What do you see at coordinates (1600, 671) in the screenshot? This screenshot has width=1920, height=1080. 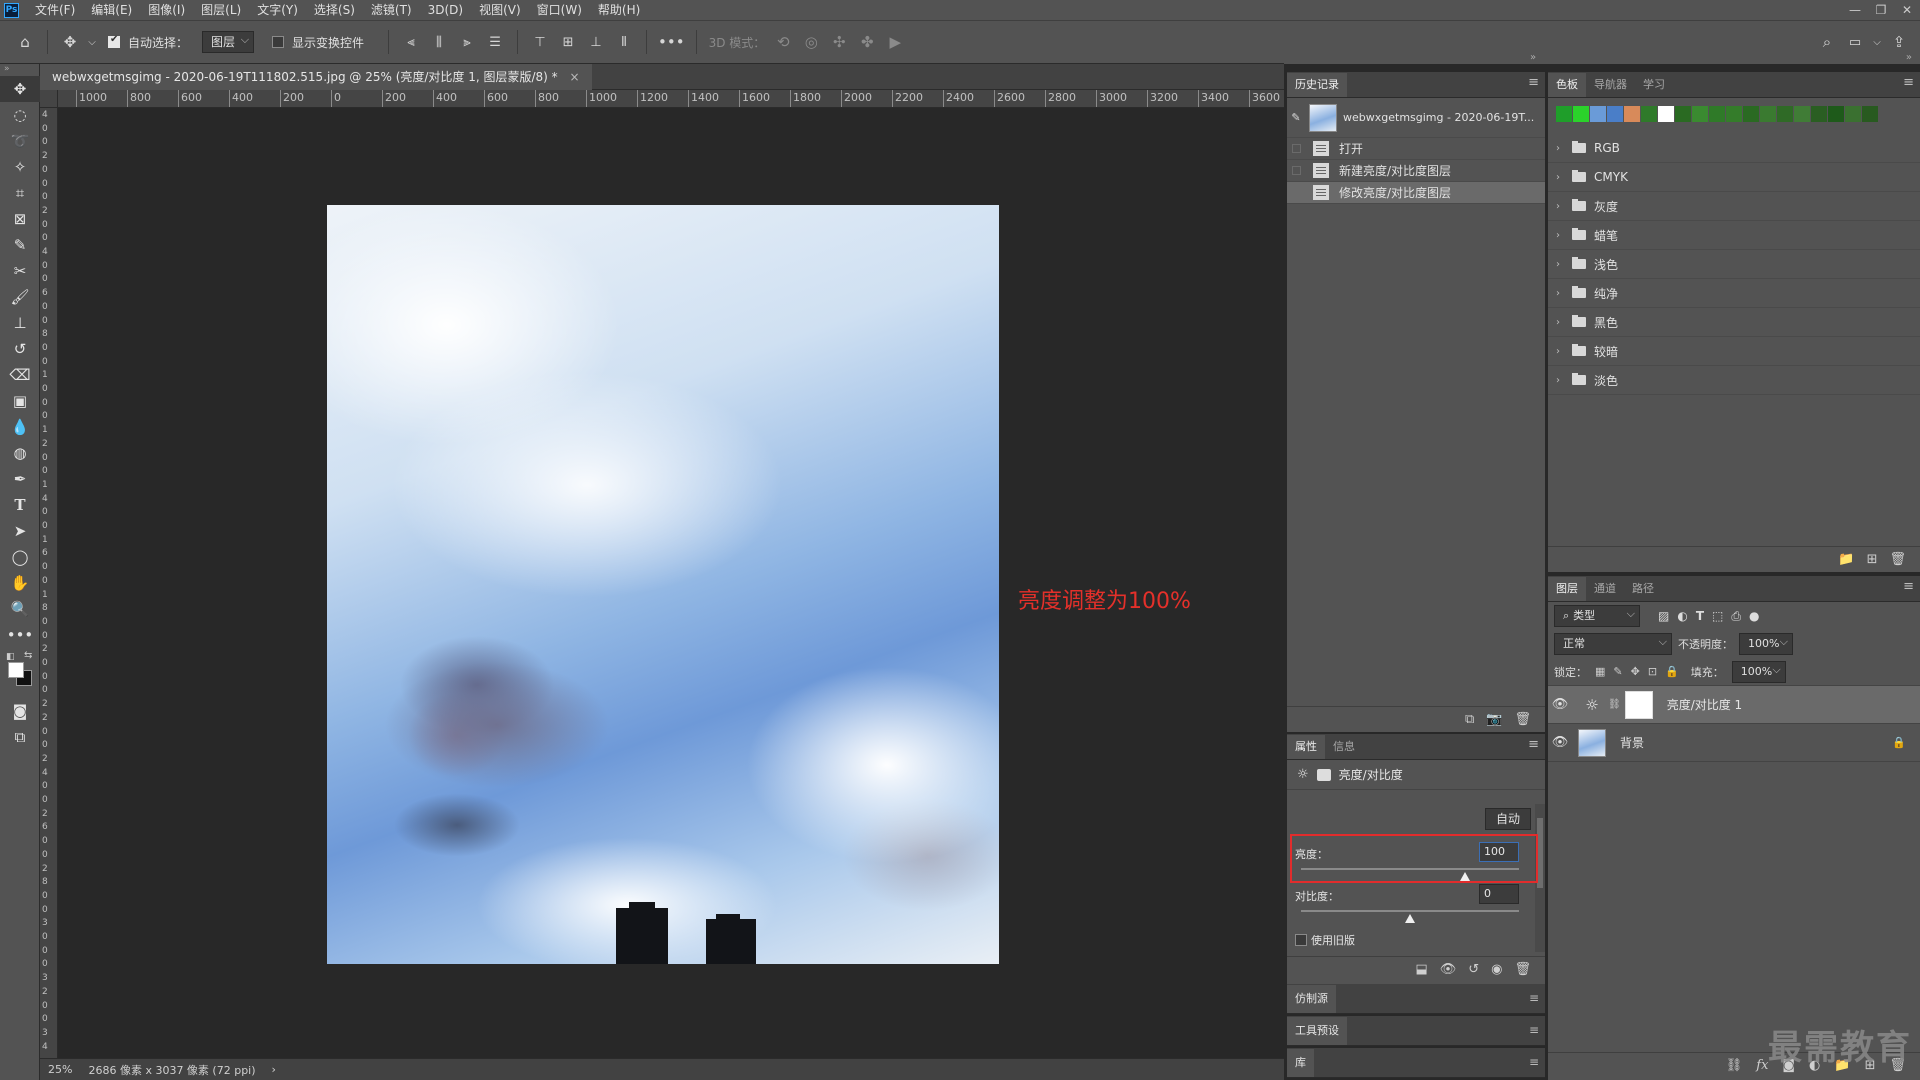 I see `lock-transparency-icon: ▦` at bounding box center [1600, 671].